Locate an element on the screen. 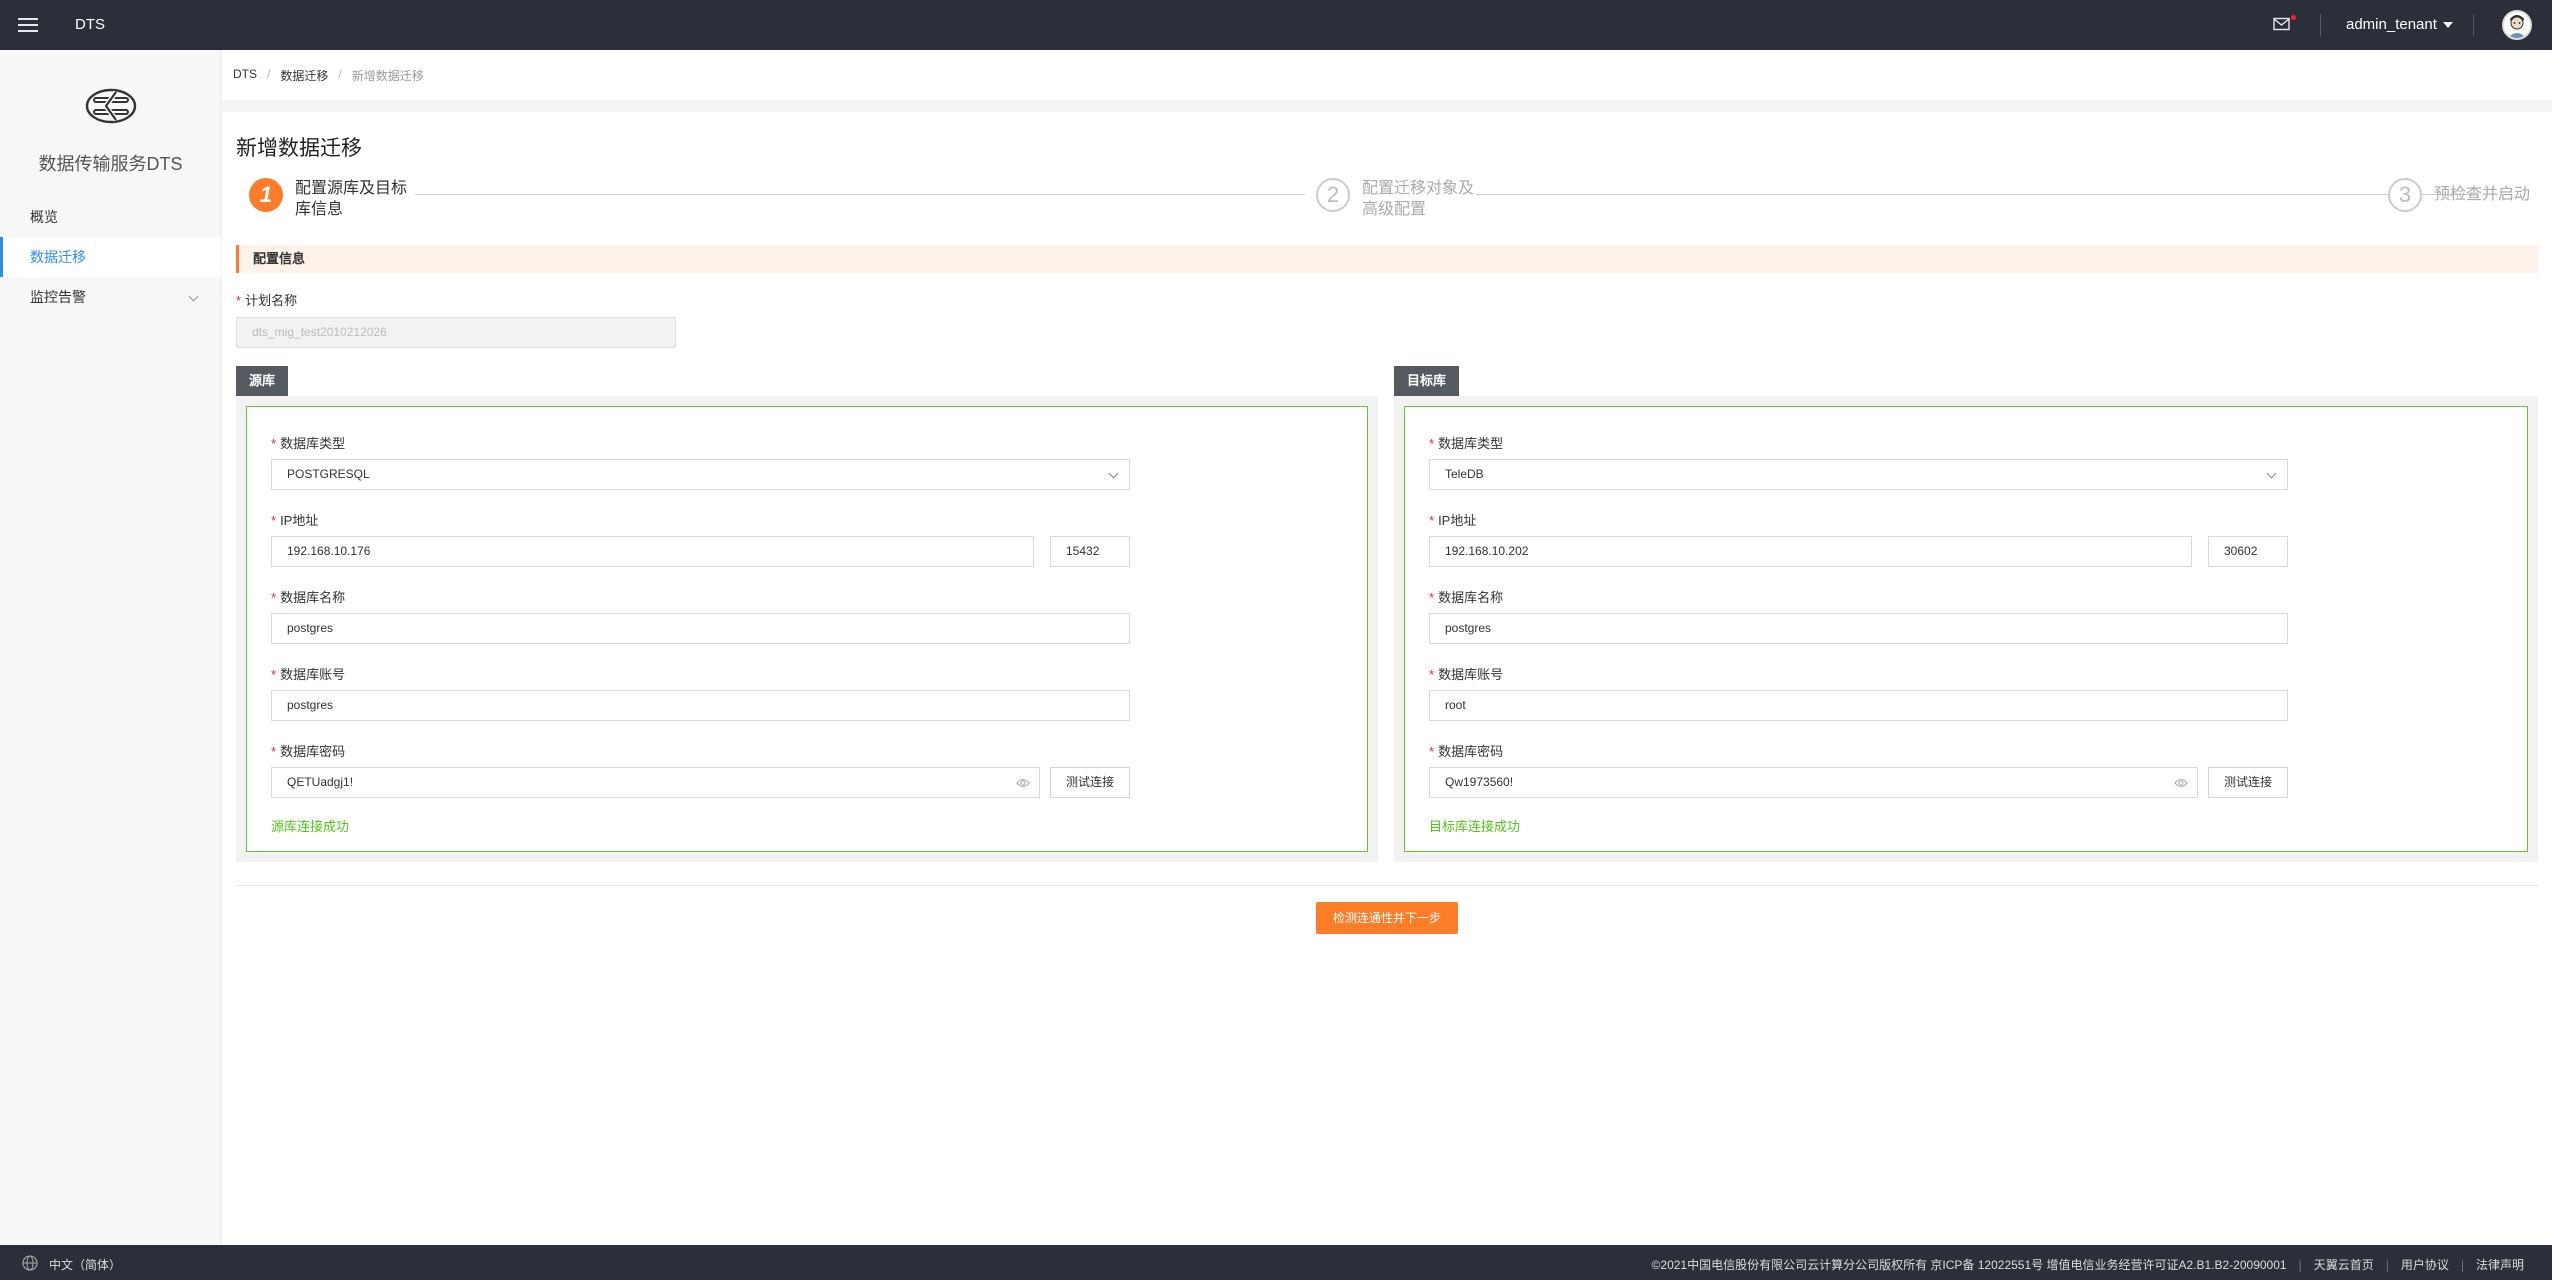 The width and height of the screenshot is (2552, 1280). breadcrumb-dts: DTS is located at coordinates (245, 75).